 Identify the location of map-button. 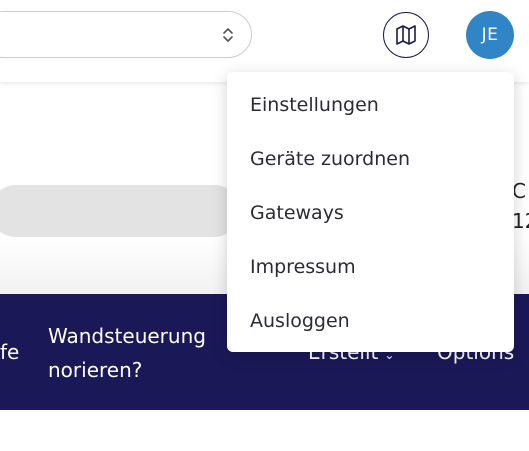
(406, 35).